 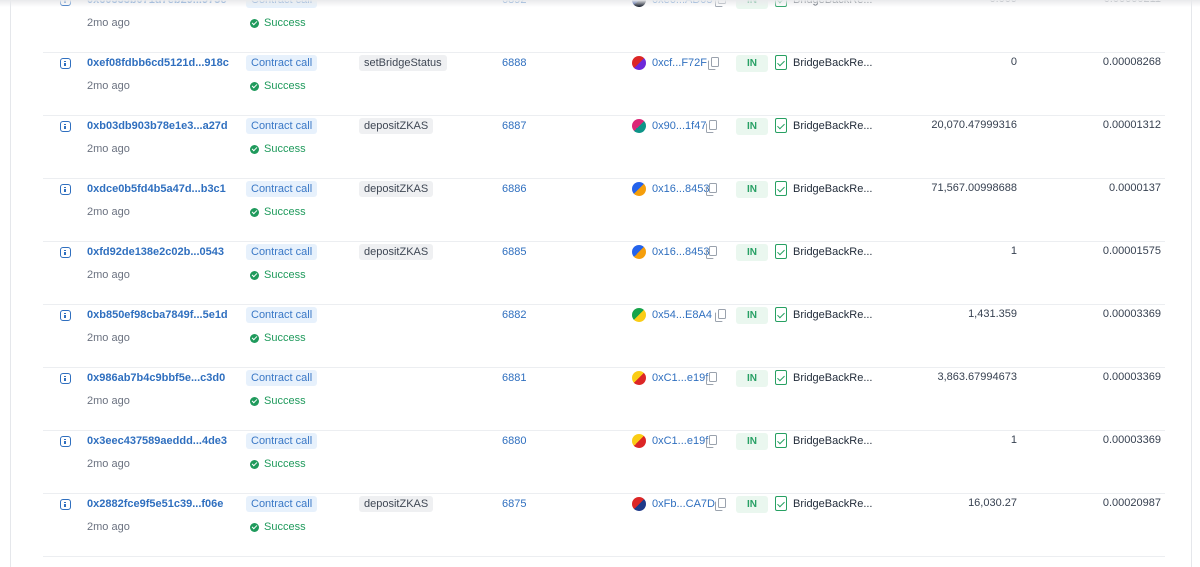 What do you see at coordinates (679, 63) in the screenshot?
I see `from-address-link: 0xcf...F72F` at bounding box center [679, 63].